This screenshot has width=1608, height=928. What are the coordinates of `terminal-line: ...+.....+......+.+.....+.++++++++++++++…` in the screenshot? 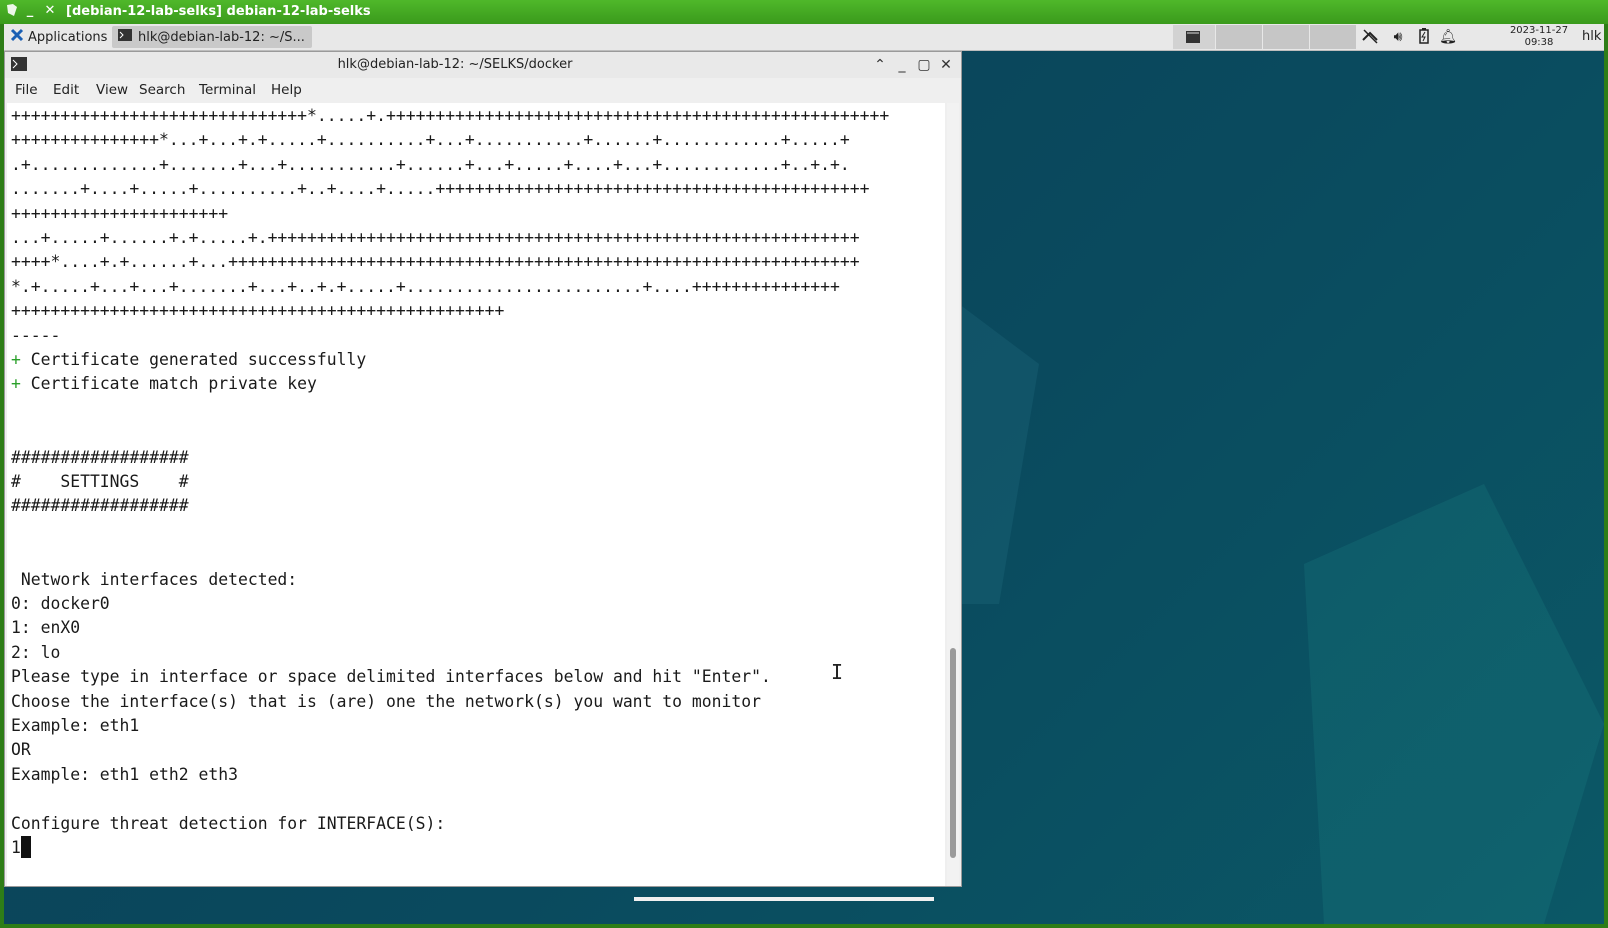 It's located at (435, 238).